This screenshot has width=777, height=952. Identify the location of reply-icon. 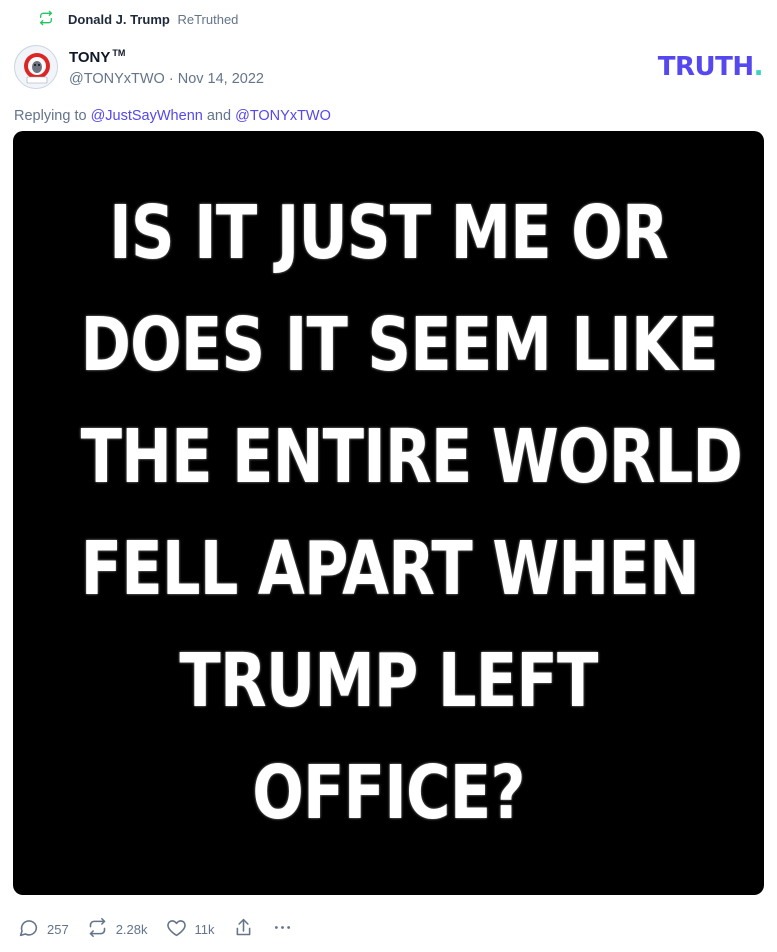
(28, 929).